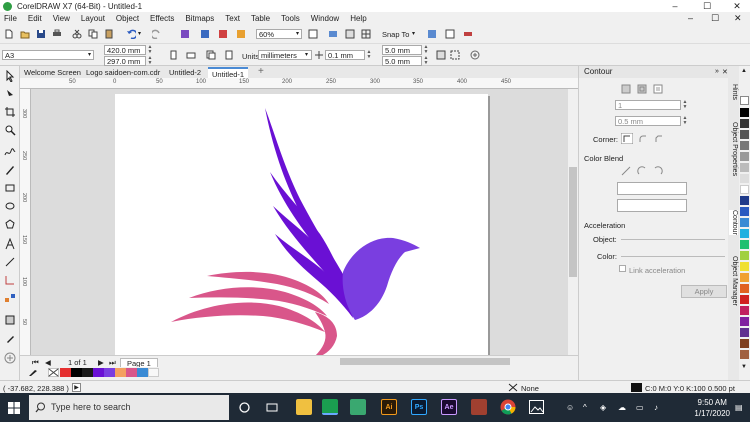  What do you see at coordinates (475, 55) in the screenshot?
I see `add-page-icon` at bounding box center [475, 55].